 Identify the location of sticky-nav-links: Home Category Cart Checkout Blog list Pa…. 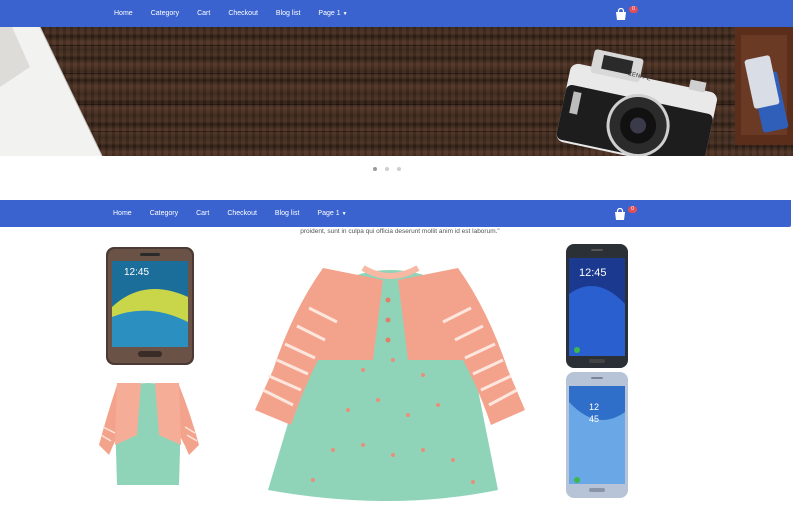
(239, 213).